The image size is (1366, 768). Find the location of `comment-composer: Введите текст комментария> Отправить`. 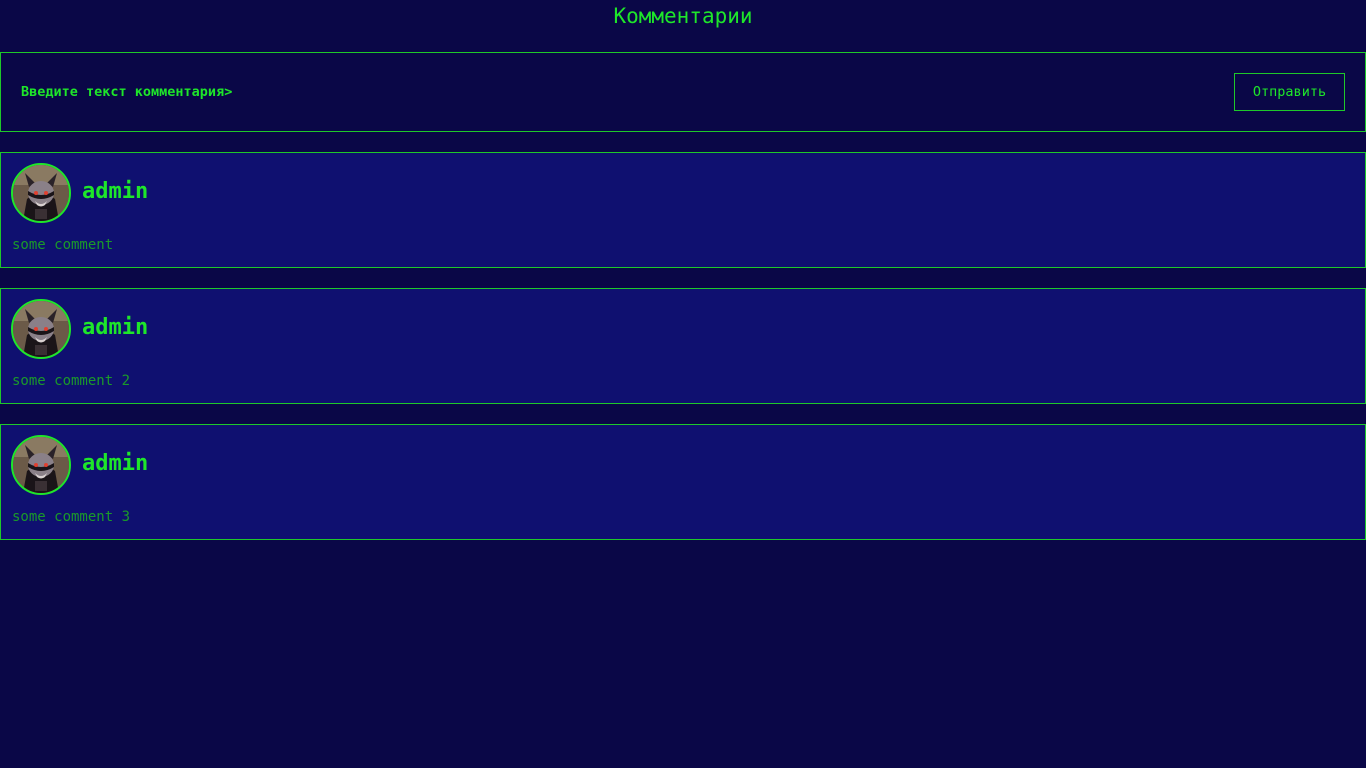

comment-composer: Введите текст комментария> Отправить is located at coordinates (683, 92).